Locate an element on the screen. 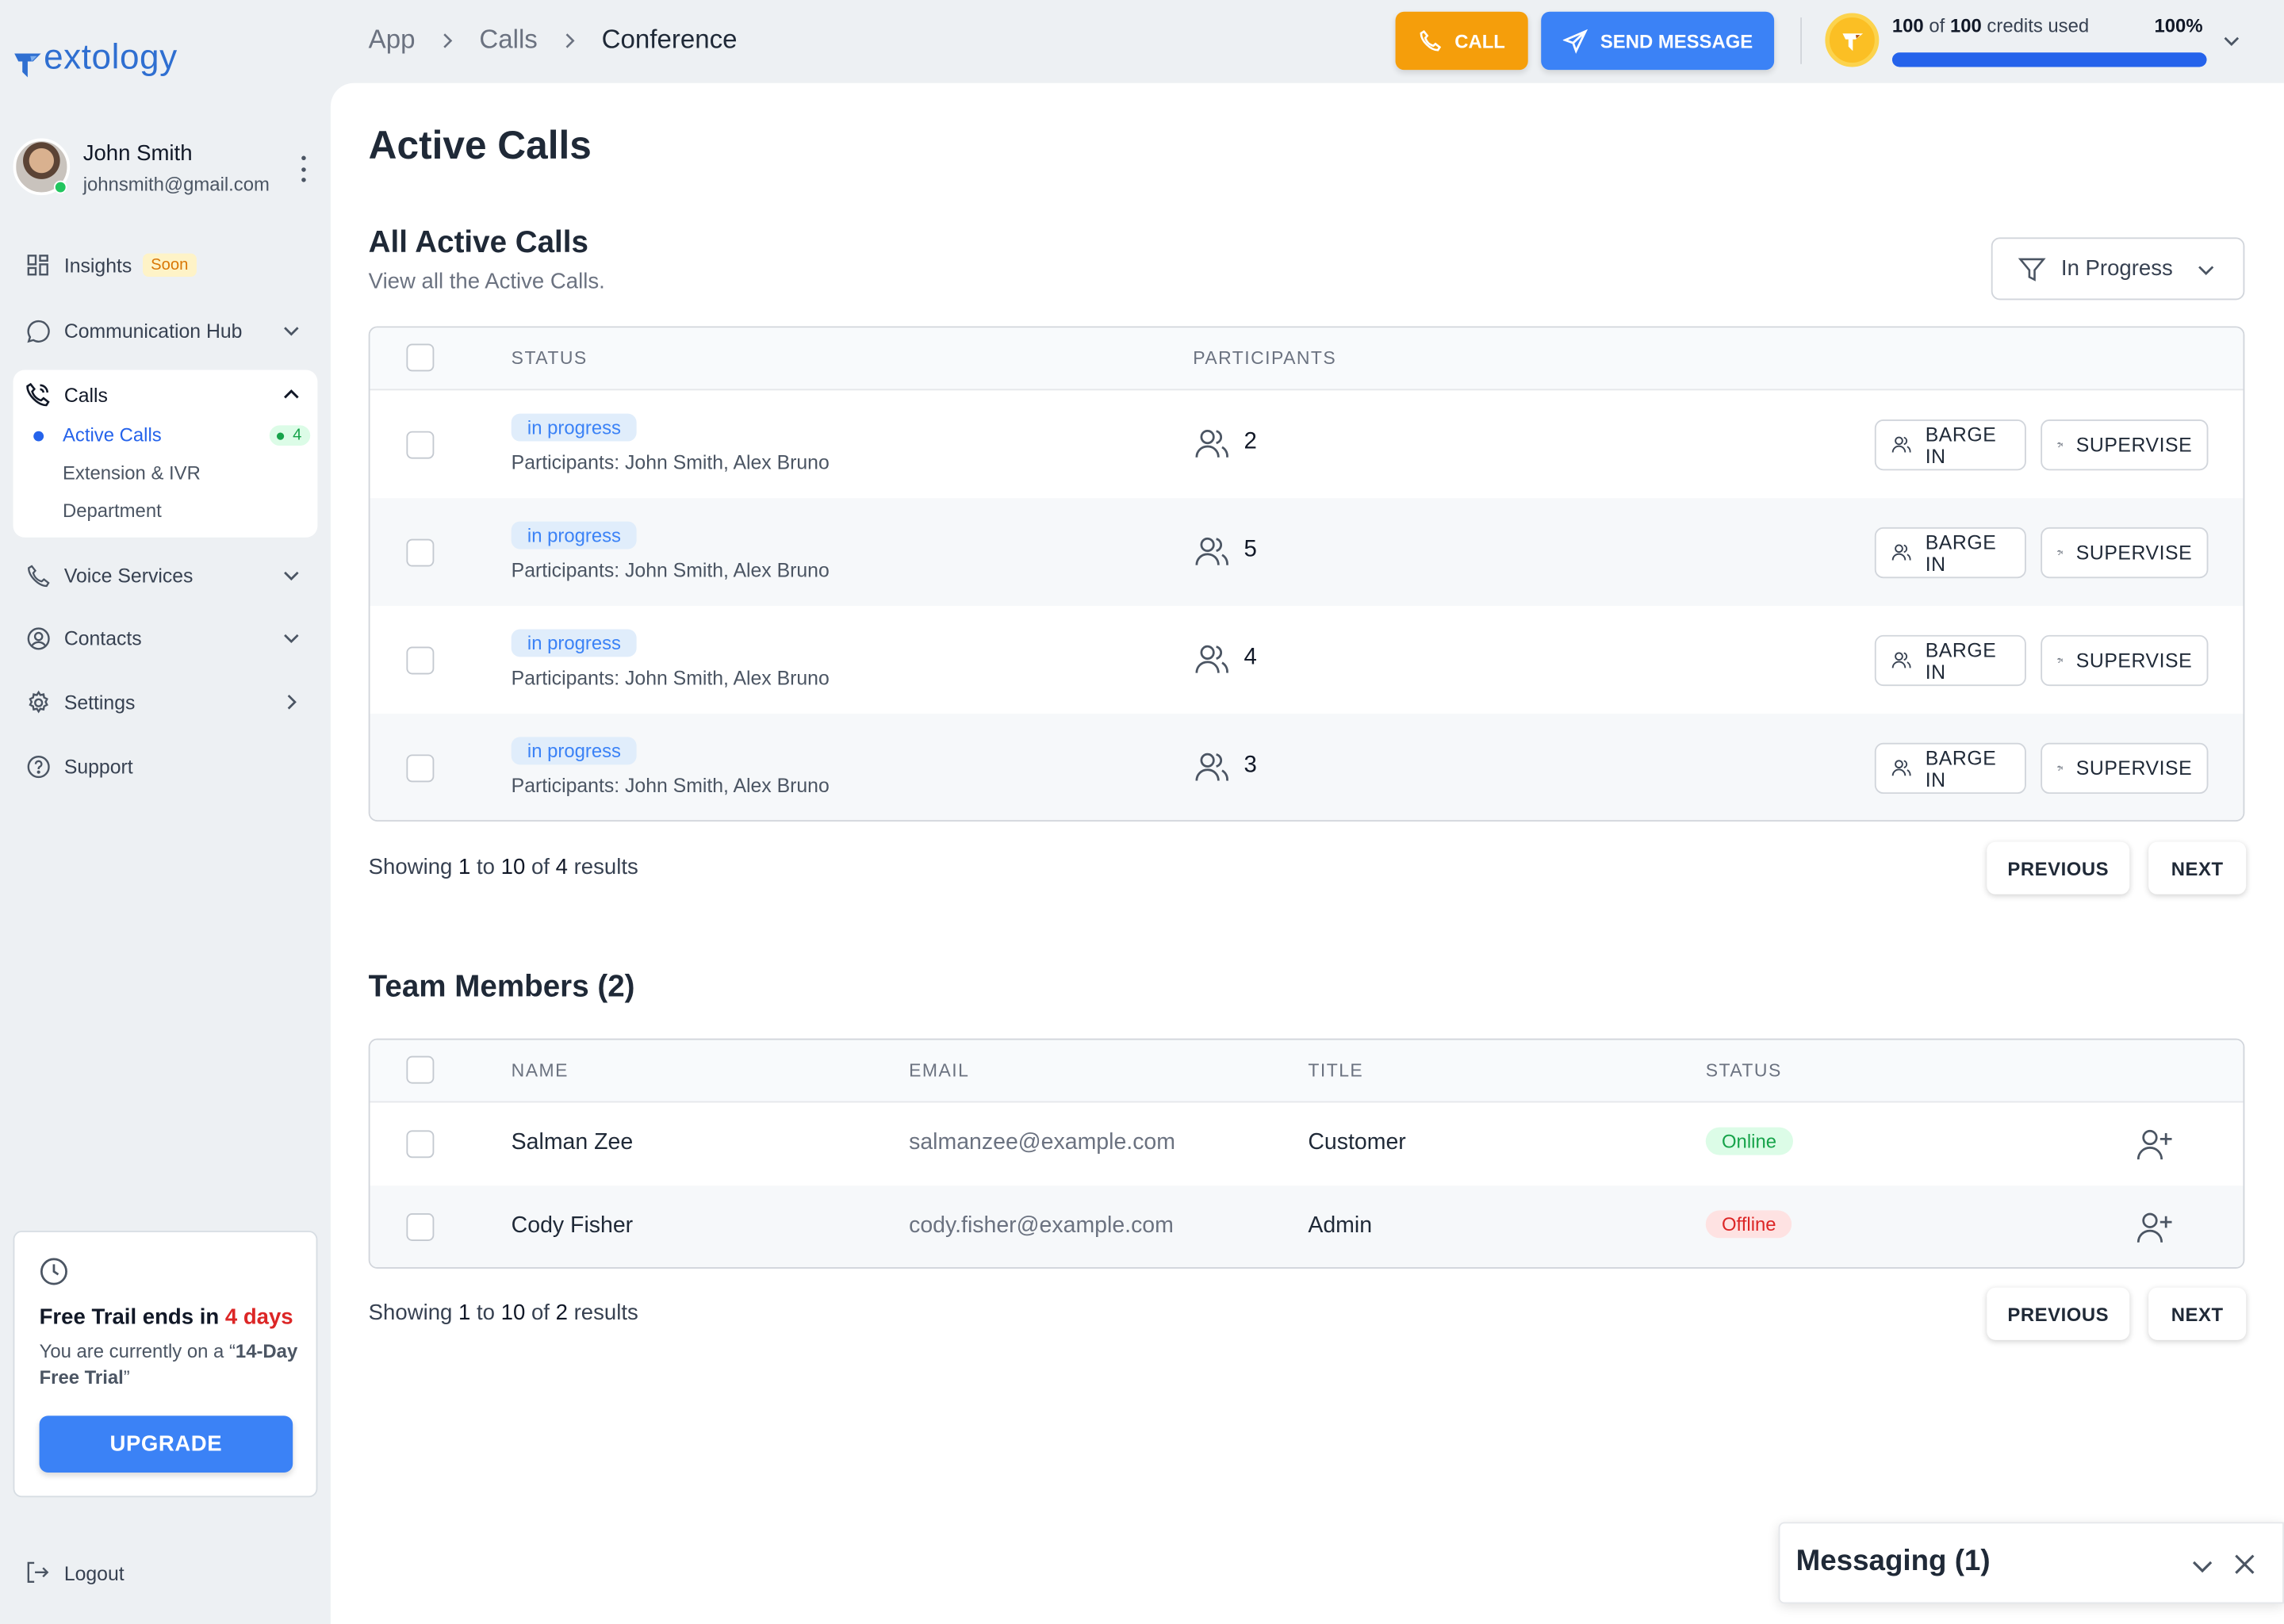 Image resolution: width=2284 pixels, height=1624 pixels. user-circle-icon is located at coordinates (38, 638).